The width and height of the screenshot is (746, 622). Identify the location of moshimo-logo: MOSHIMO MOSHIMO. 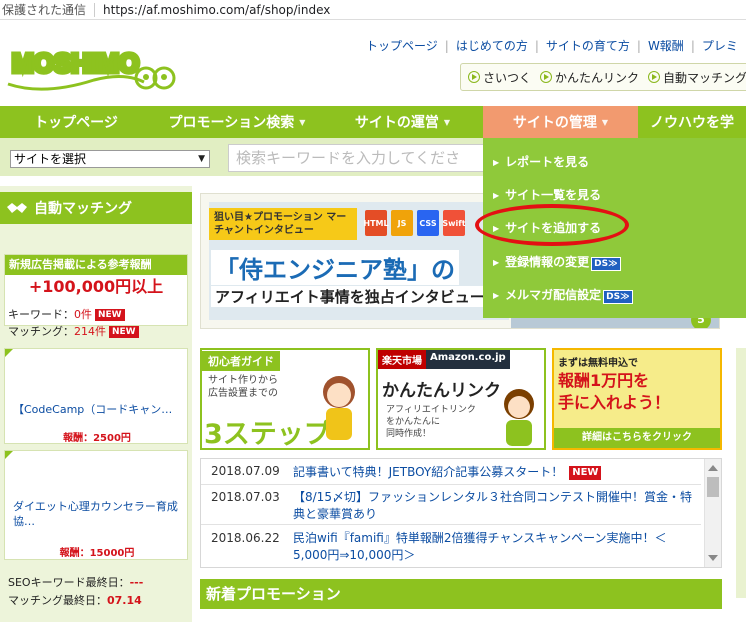
(90, 68).